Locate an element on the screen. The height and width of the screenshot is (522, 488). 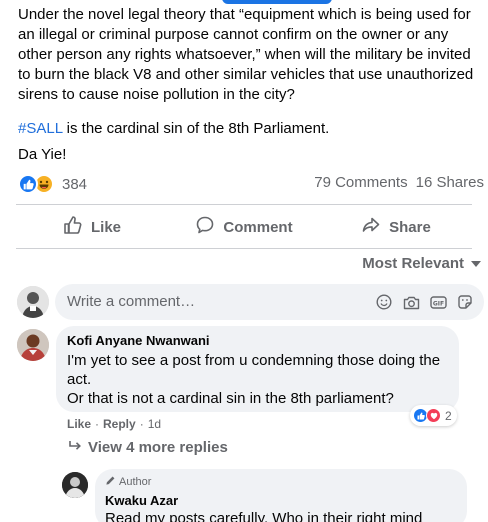
comment-timestamp: 1d is located at coordinates (154, 424).